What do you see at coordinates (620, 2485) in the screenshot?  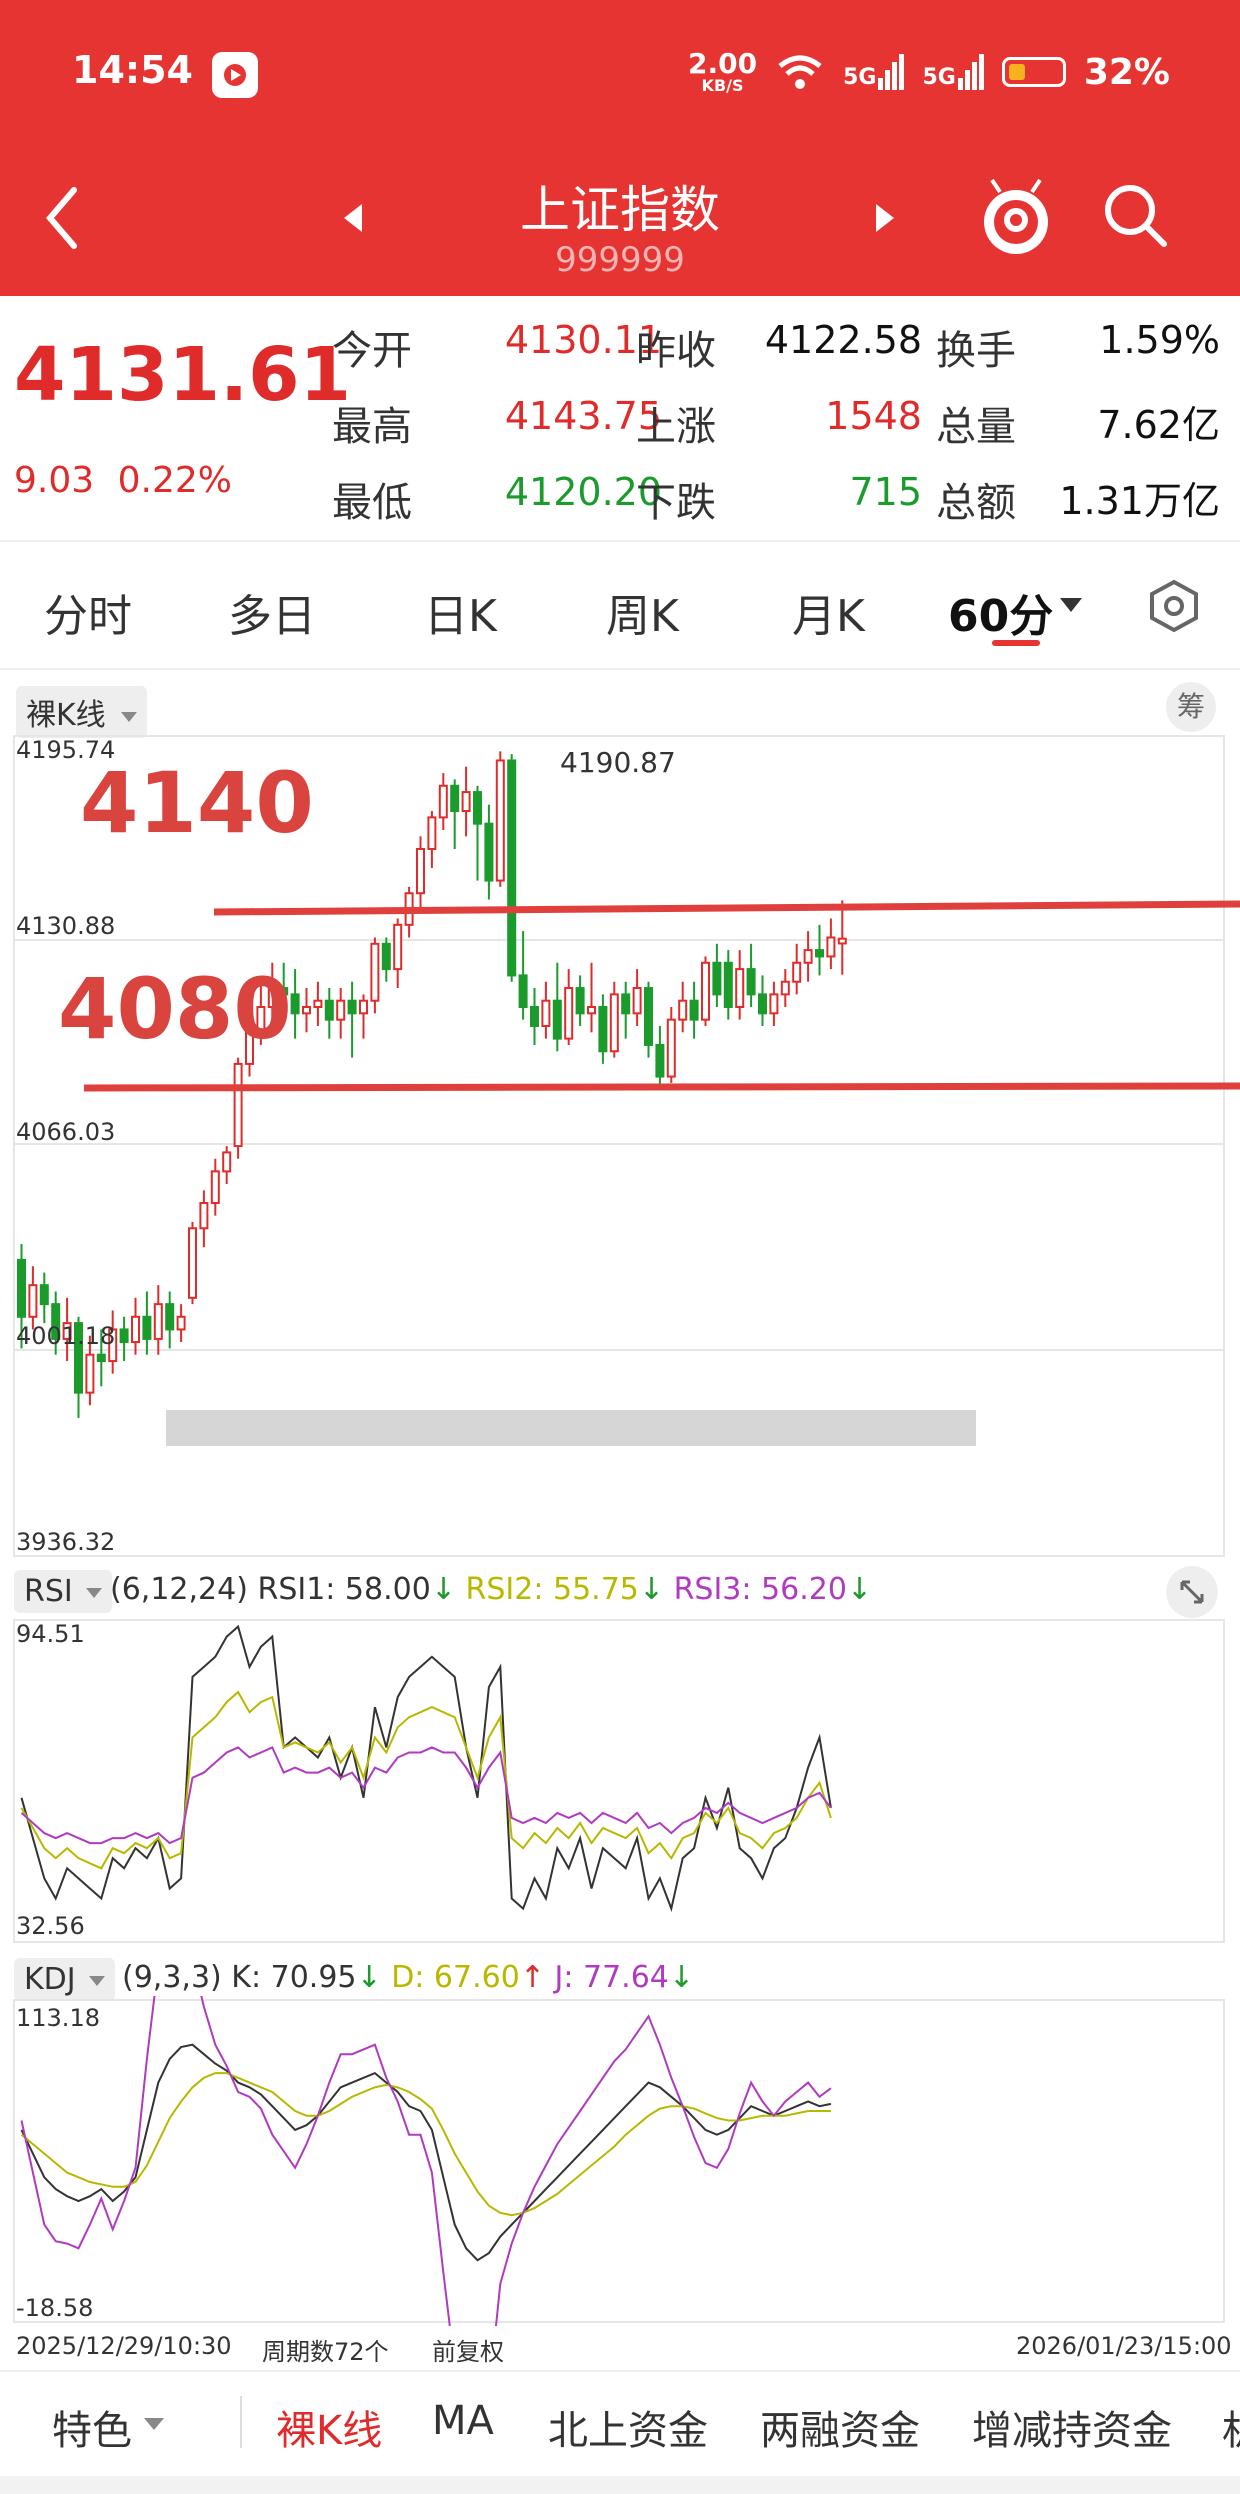 I see `bottom-spacer` at bounding box center [620, 2485].